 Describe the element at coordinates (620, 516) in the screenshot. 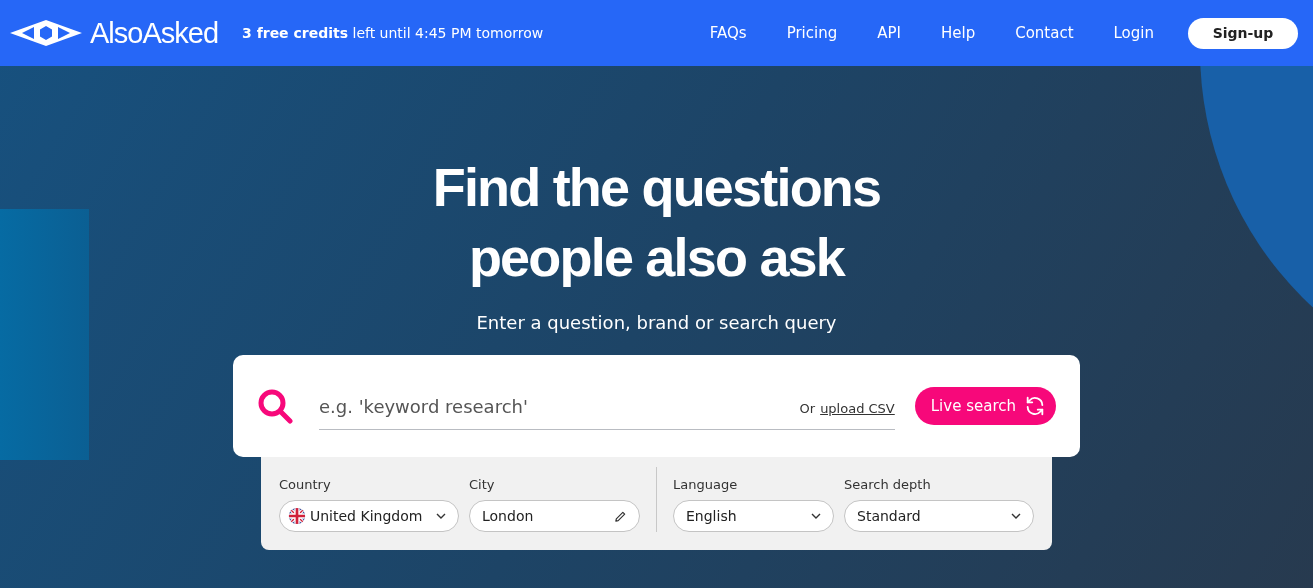

I see `pencil-icon` at that location.